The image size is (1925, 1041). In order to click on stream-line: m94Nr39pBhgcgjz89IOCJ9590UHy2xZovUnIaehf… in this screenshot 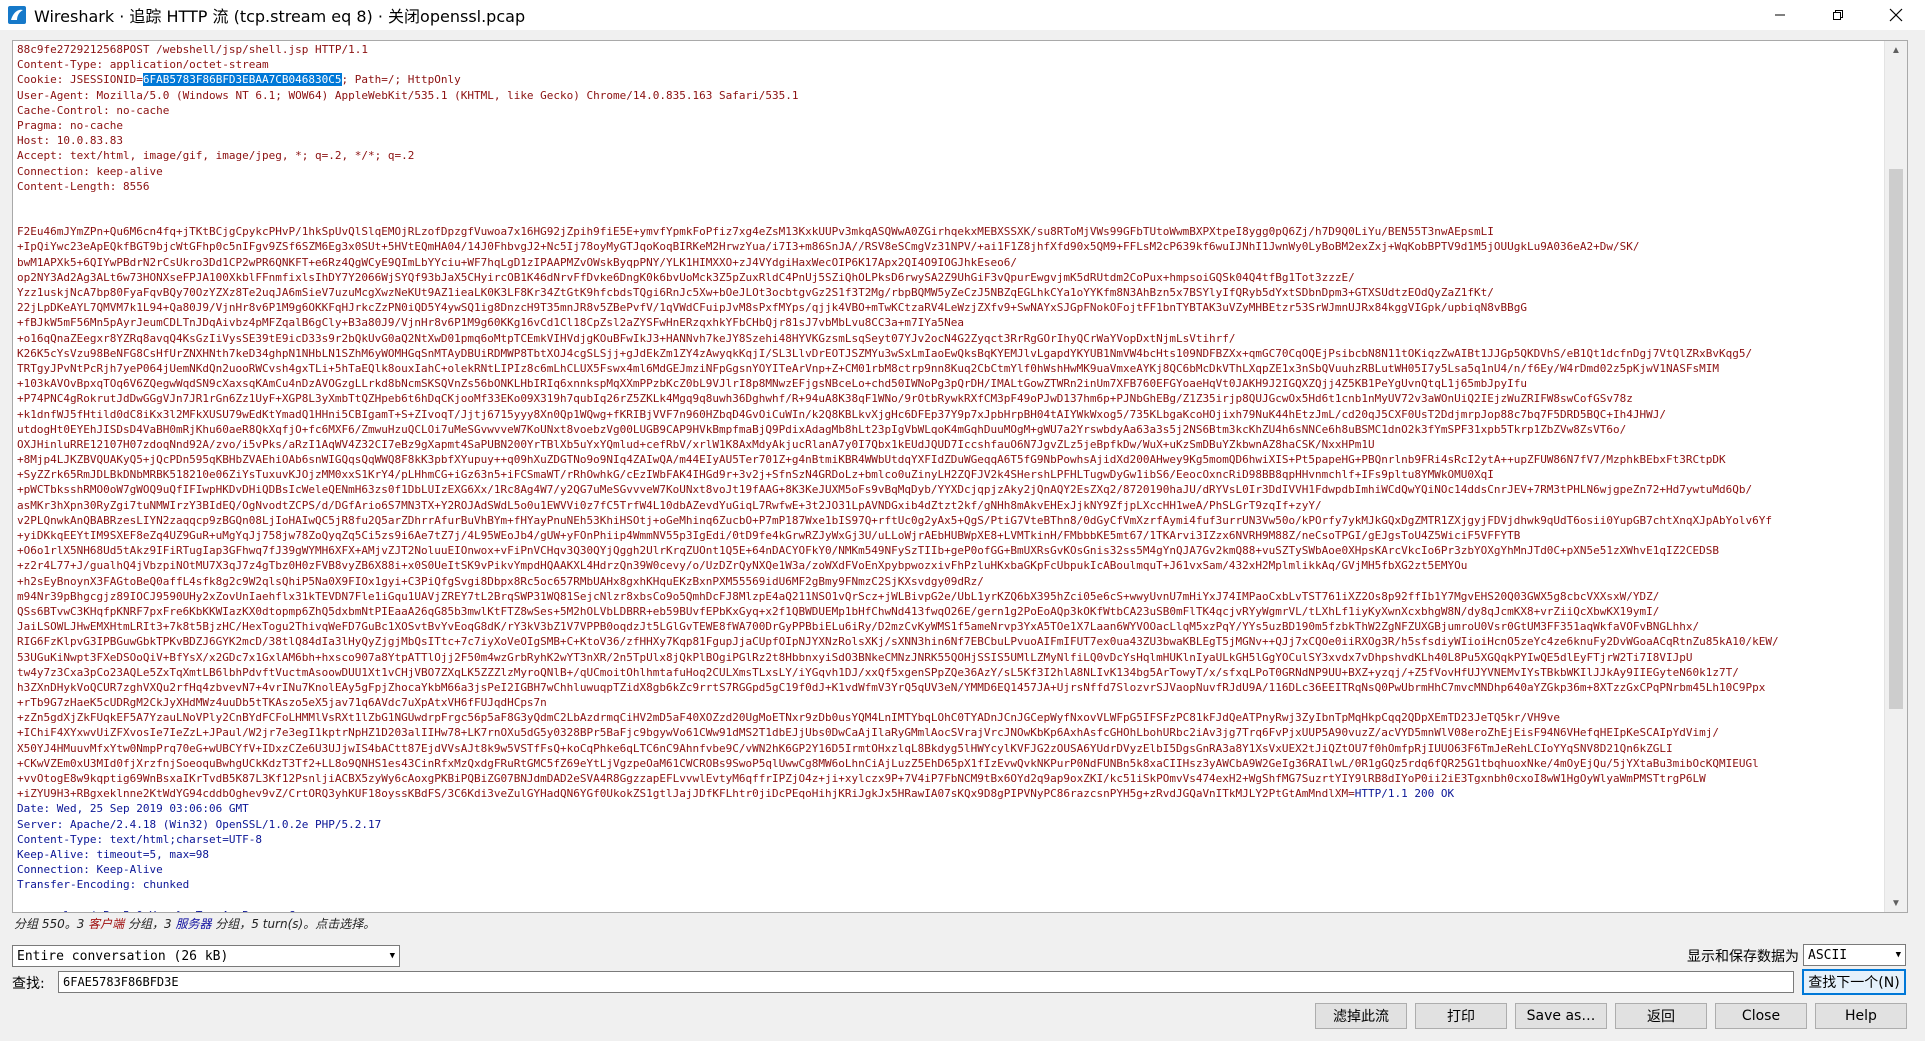, I will do `click(838, 596)`.